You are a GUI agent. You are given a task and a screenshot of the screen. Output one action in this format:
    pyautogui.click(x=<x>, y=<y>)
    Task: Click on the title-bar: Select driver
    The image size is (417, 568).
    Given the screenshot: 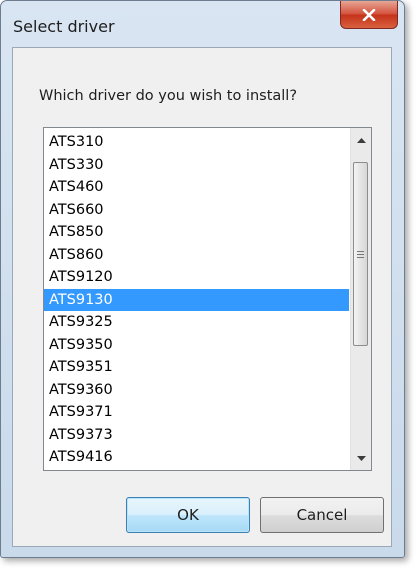 What is the action you would take?
    pyautogui.click(x=202, y=23)
    